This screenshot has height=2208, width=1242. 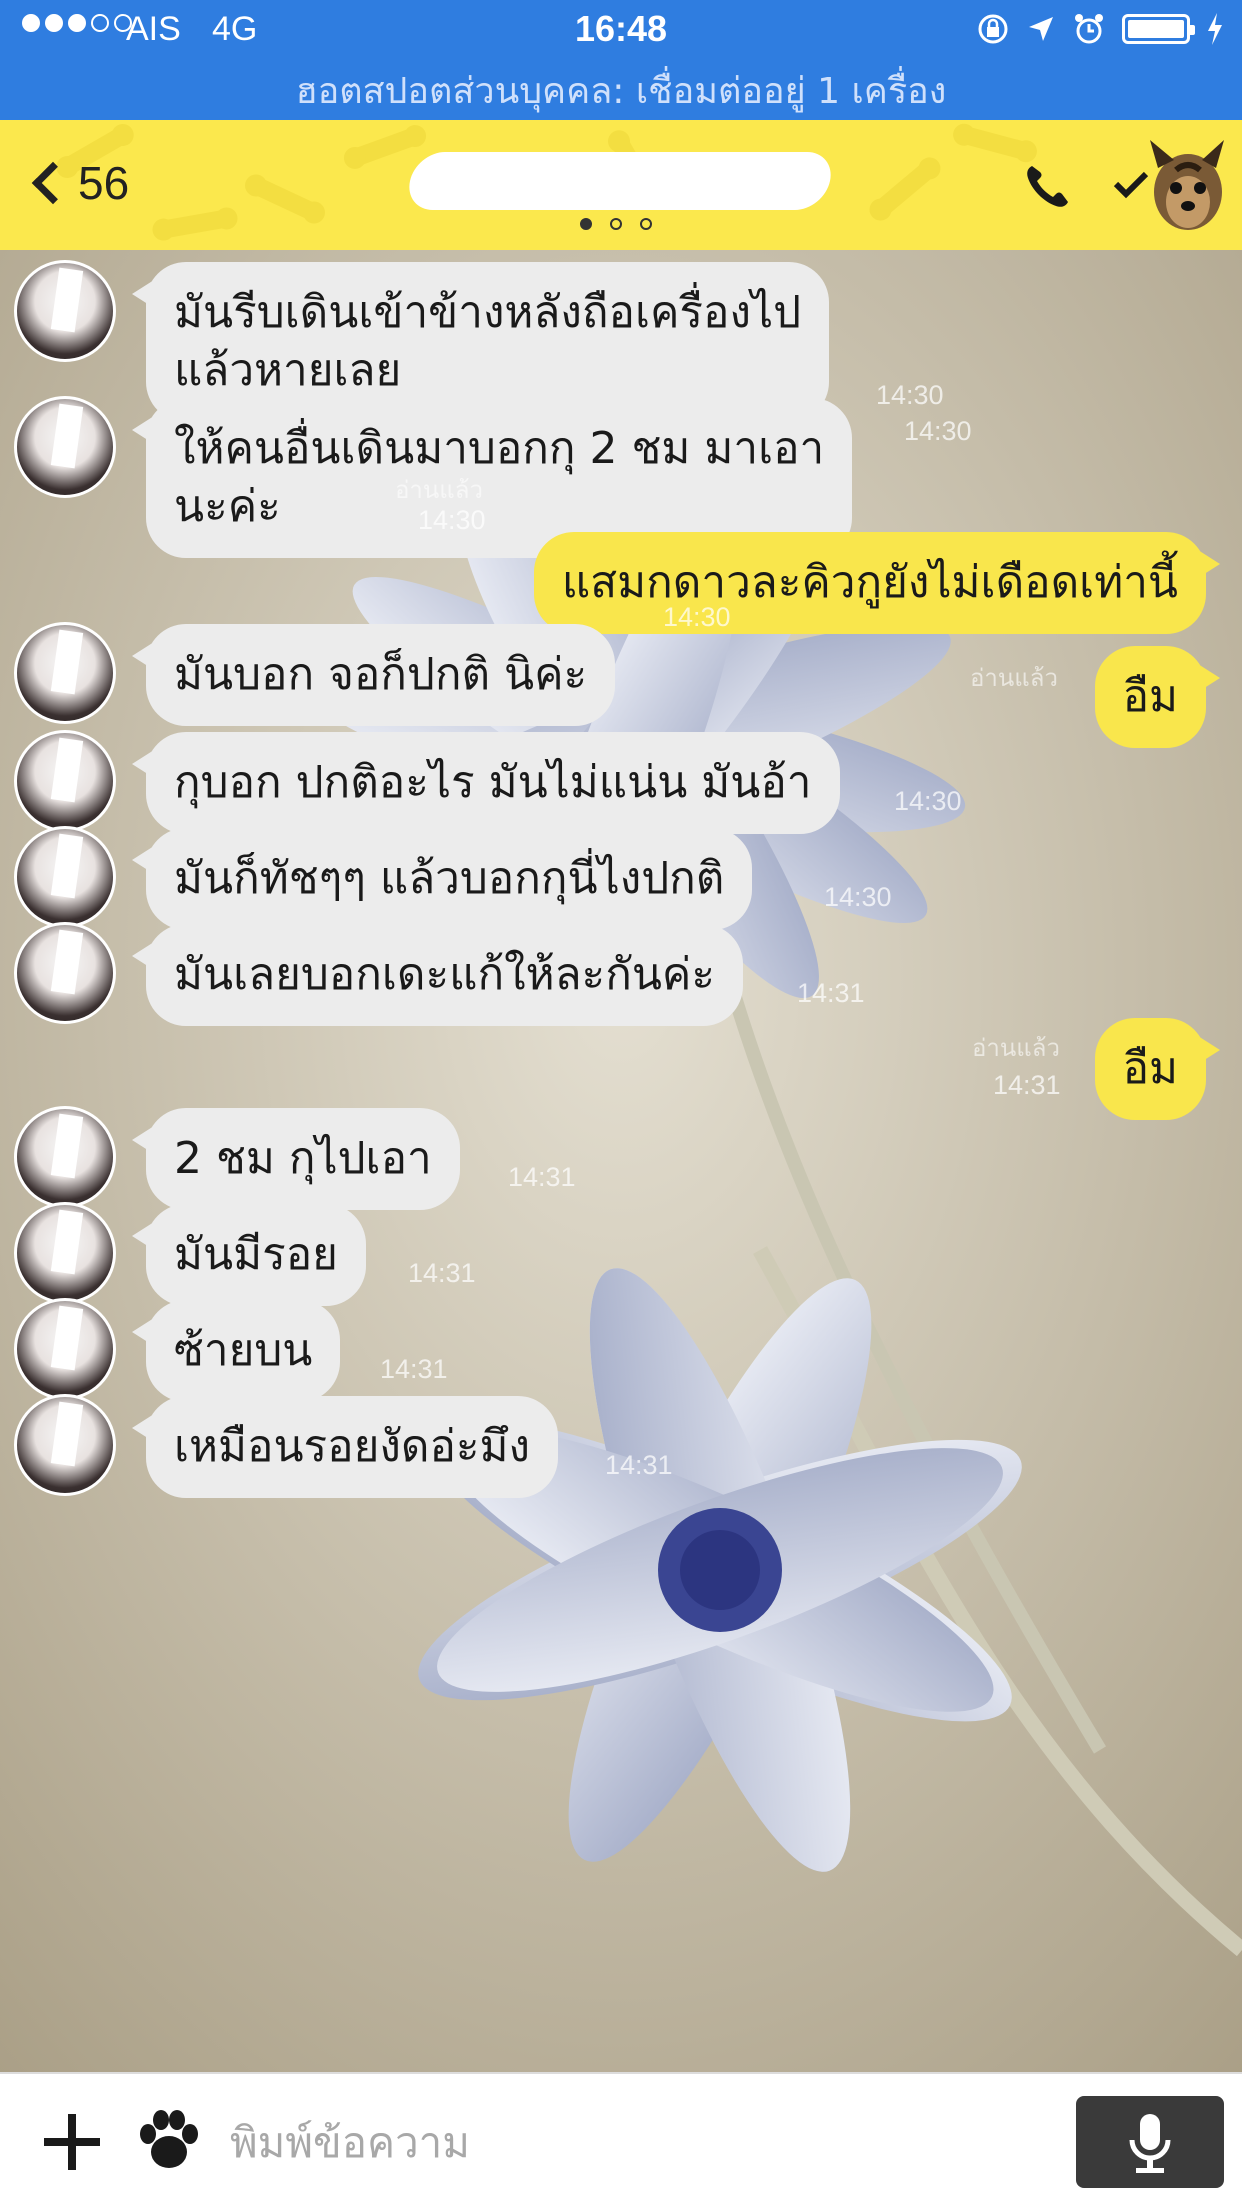 I want to click on incoming-message-bubble: ซ้ายบน, so click(x=236, y=1351).